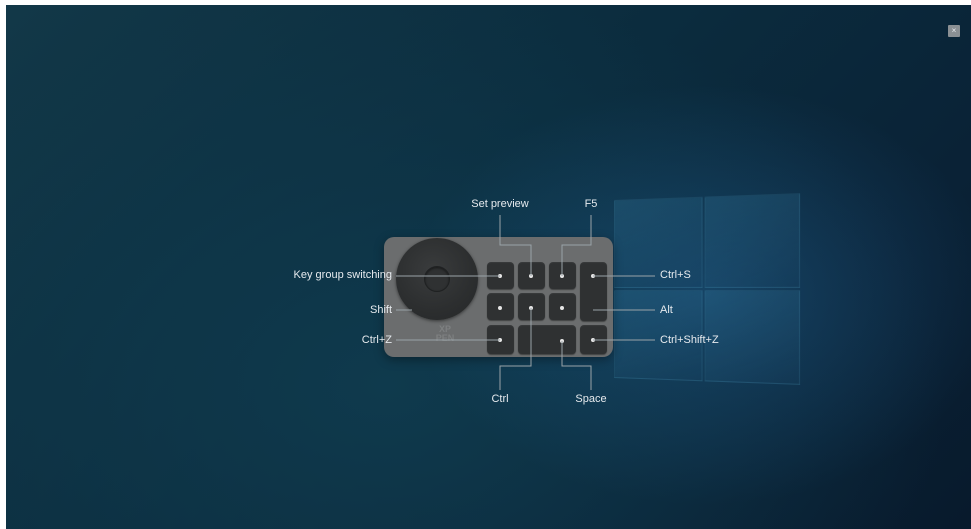  What do you see at coordinates (525, 302) in the screenshot?
I see `leader-lines` at bounding box center [525, 302].